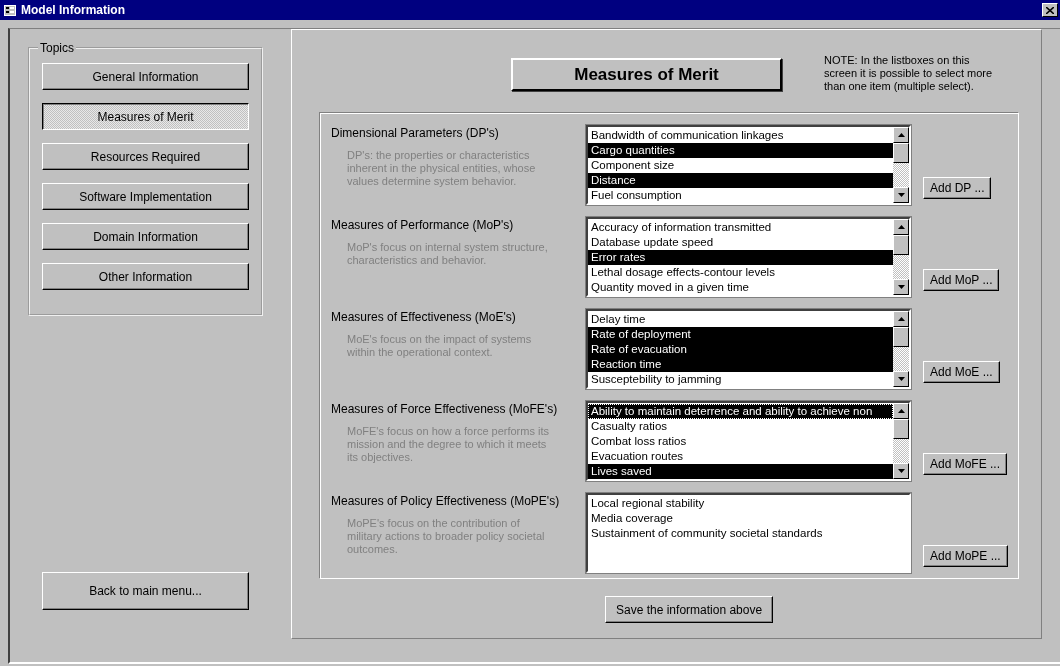  I want to click on section-label: Measures of Force Effectiveness (MoFE's), so click(445, 409).